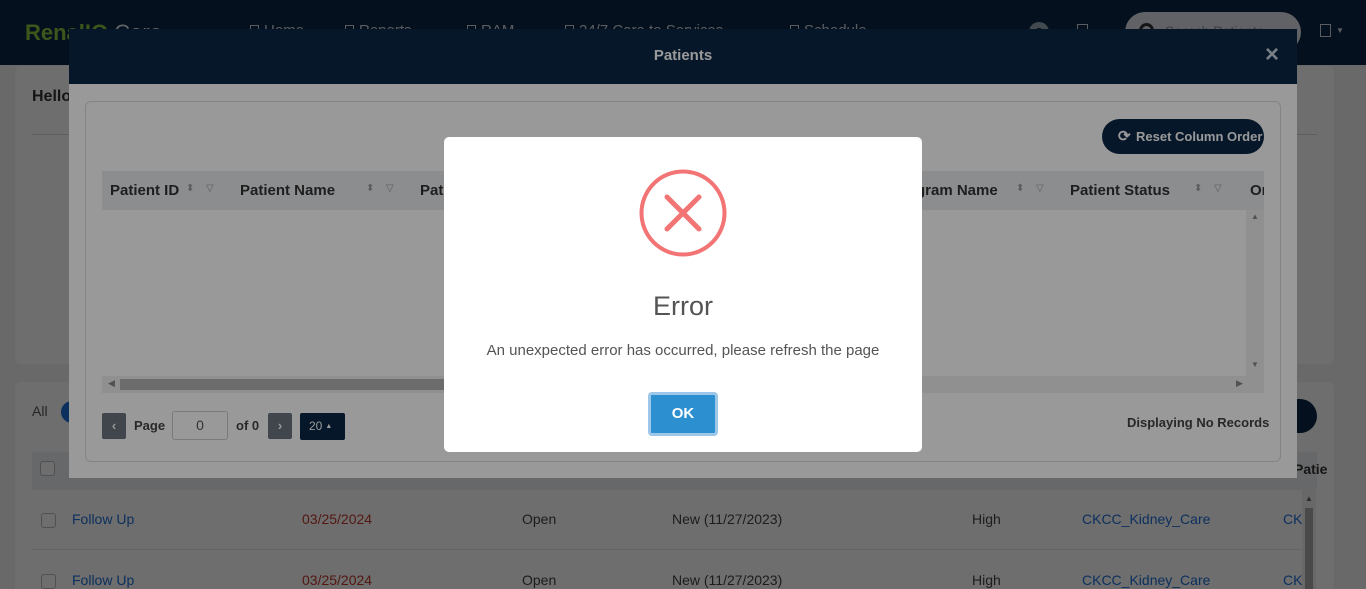  What do you see at coordinates (683, 306) in the screenshot?
I see `error-title: Error` at bounding box center [683, 306].